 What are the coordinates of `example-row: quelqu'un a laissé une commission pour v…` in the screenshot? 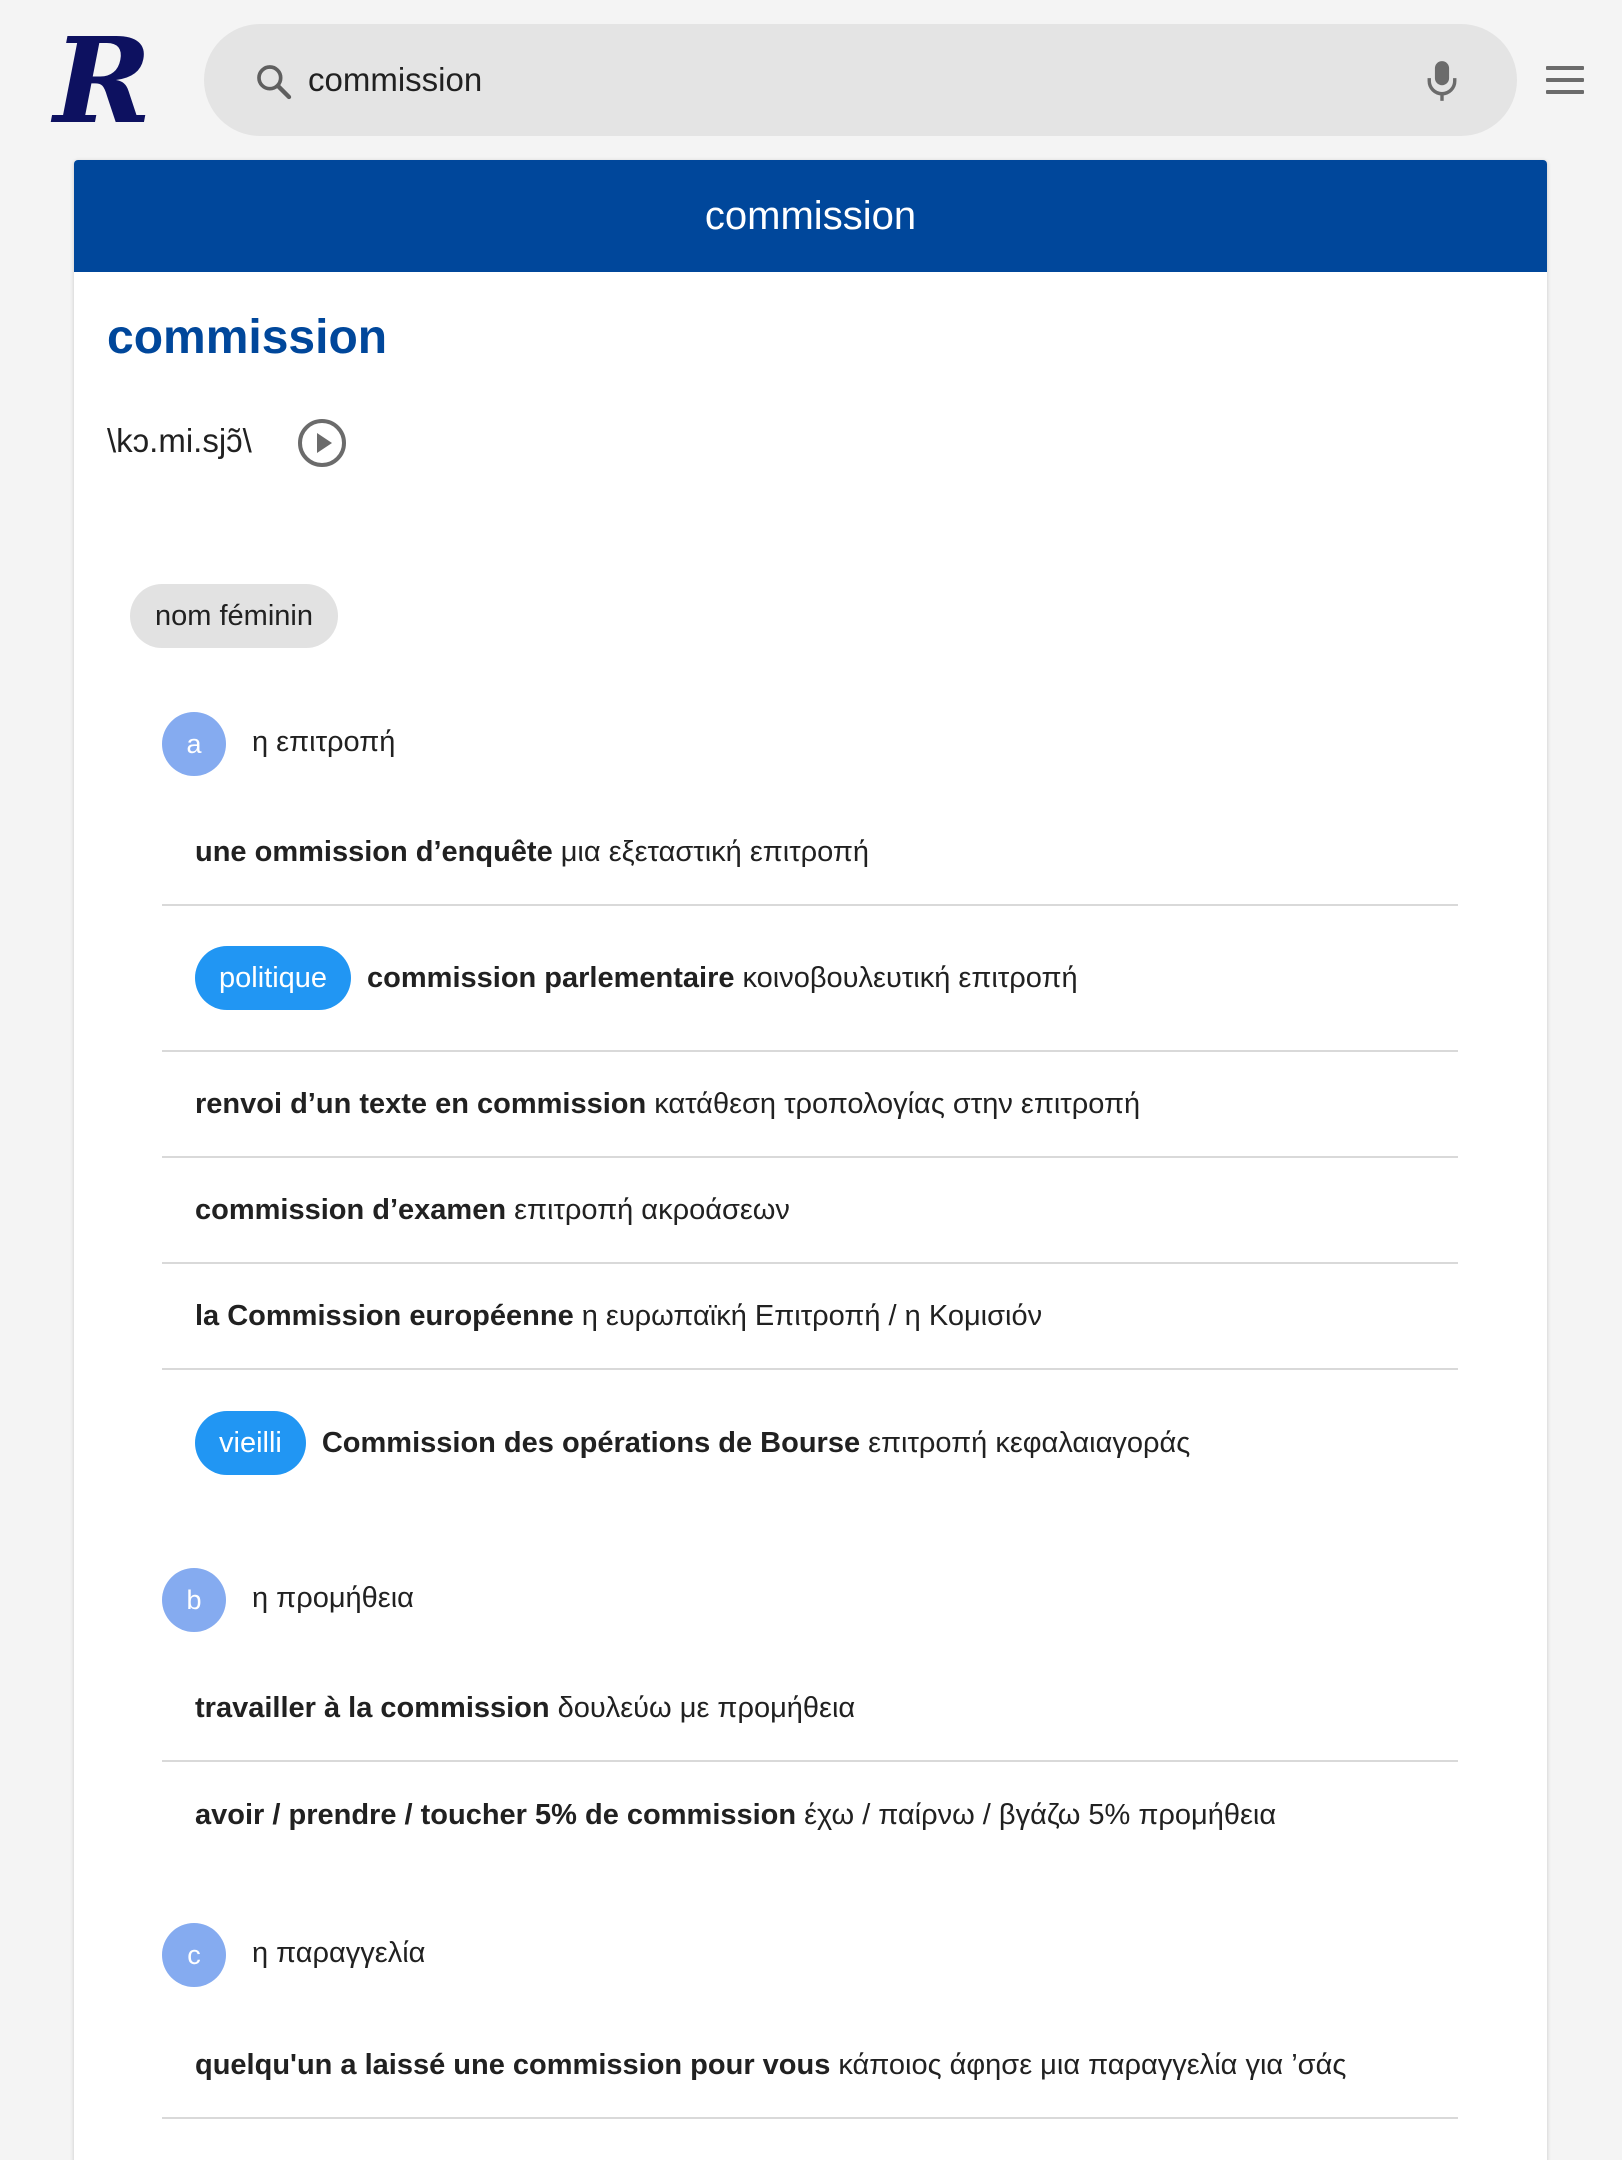 It's located at (810, 2066).